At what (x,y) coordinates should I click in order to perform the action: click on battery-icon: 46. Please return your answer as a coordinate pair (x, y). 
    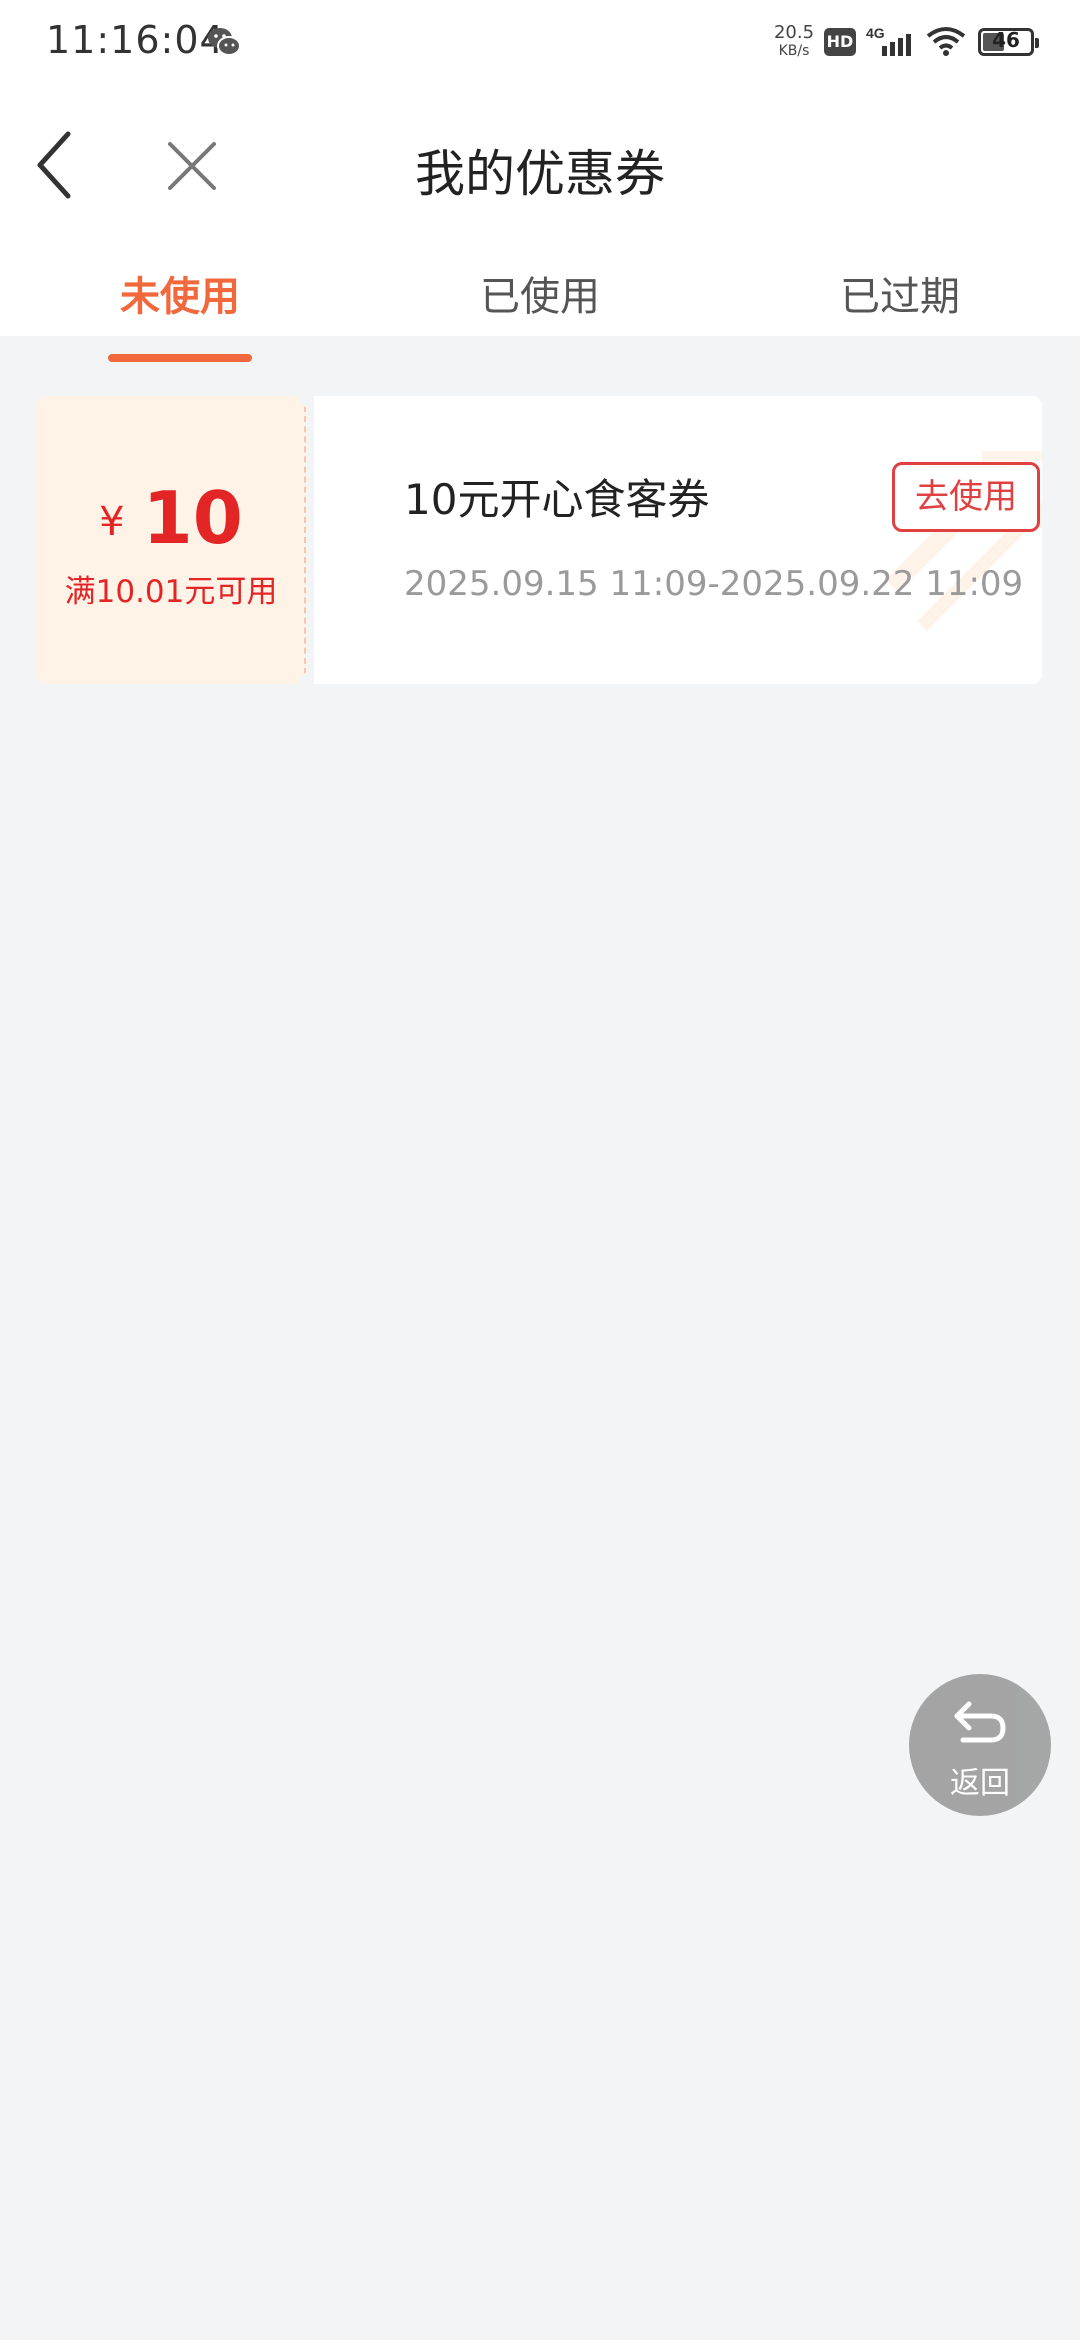
    Looking at the image, I should click on (1008, 42).